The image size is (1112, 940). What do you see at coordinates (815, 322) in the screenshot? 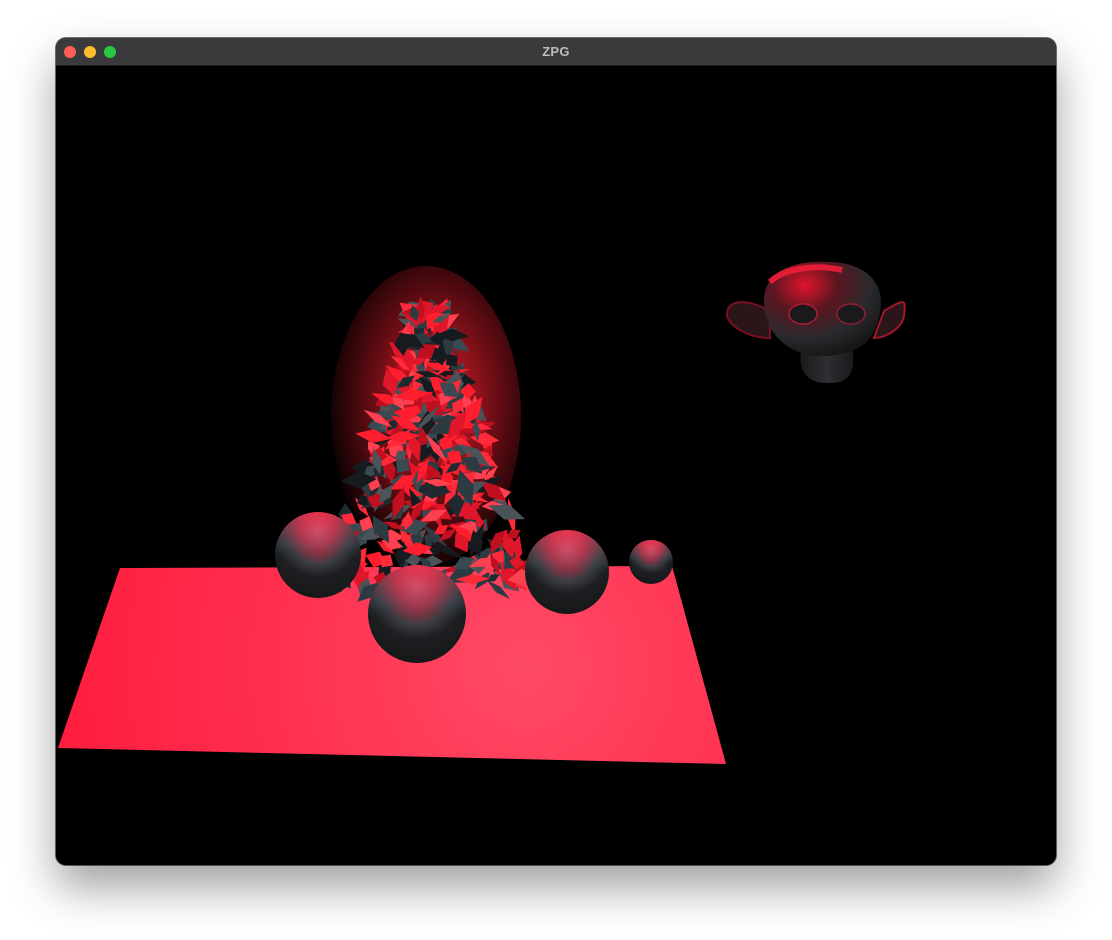
I see `monkey-head-model` at bounding box center [815, 322].